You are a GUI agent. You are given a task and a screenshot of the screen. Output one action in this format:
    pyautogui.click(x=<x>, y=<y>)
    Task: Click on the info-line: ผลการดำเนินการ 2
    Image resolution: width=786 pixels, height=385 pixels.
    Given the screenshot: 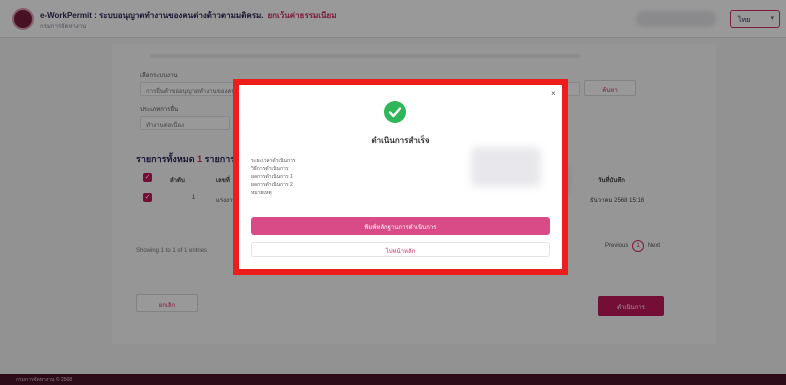 What is the action you would take?
    pyautogui.click(x=272, y=185)
    